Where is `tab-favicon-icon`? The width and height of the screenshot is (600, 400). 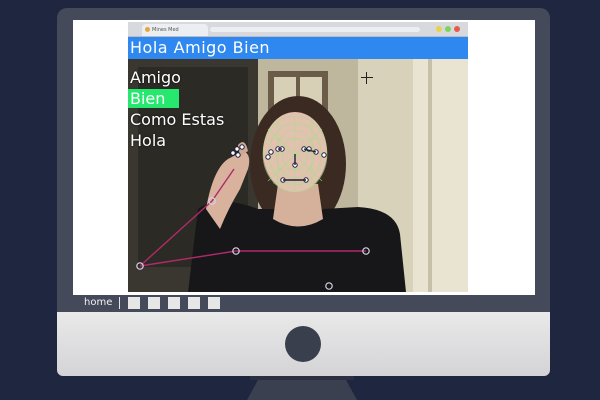 tab-favicon-icon is located at coordinates (147, 29).